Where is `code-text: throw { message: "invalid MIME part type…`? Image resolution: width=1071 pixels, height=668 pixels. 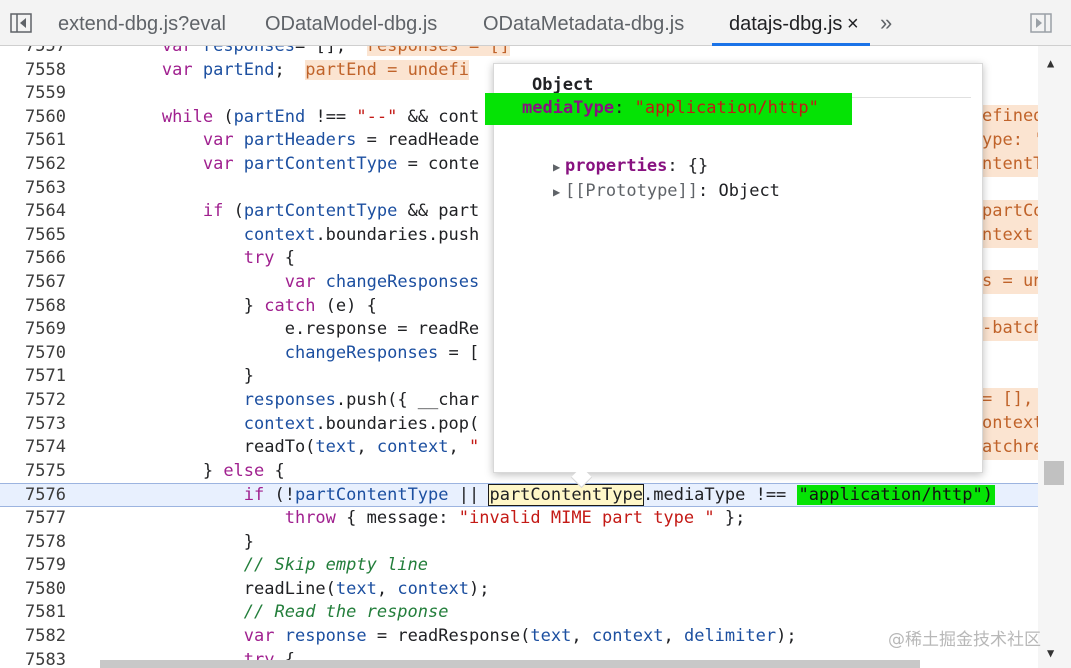 code-text: throw { message: "invalid MIME part type… is located at coordinates (413, 519).